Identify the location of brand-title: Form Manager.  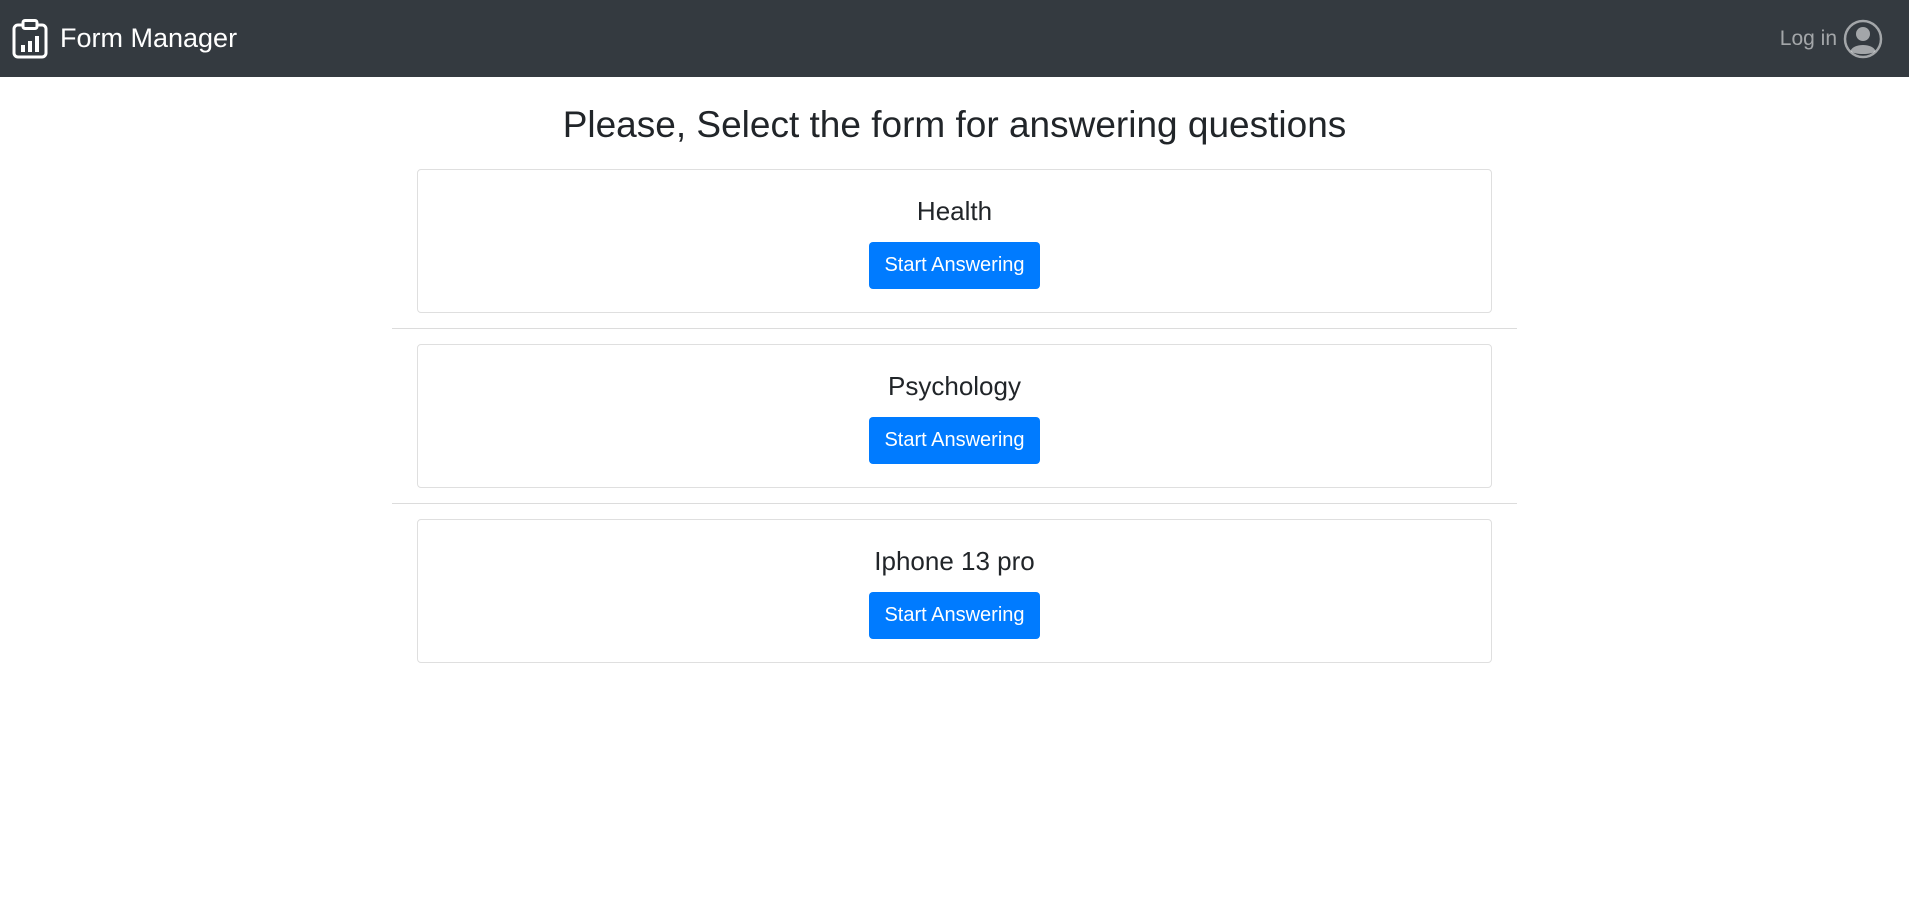
(149, 38).